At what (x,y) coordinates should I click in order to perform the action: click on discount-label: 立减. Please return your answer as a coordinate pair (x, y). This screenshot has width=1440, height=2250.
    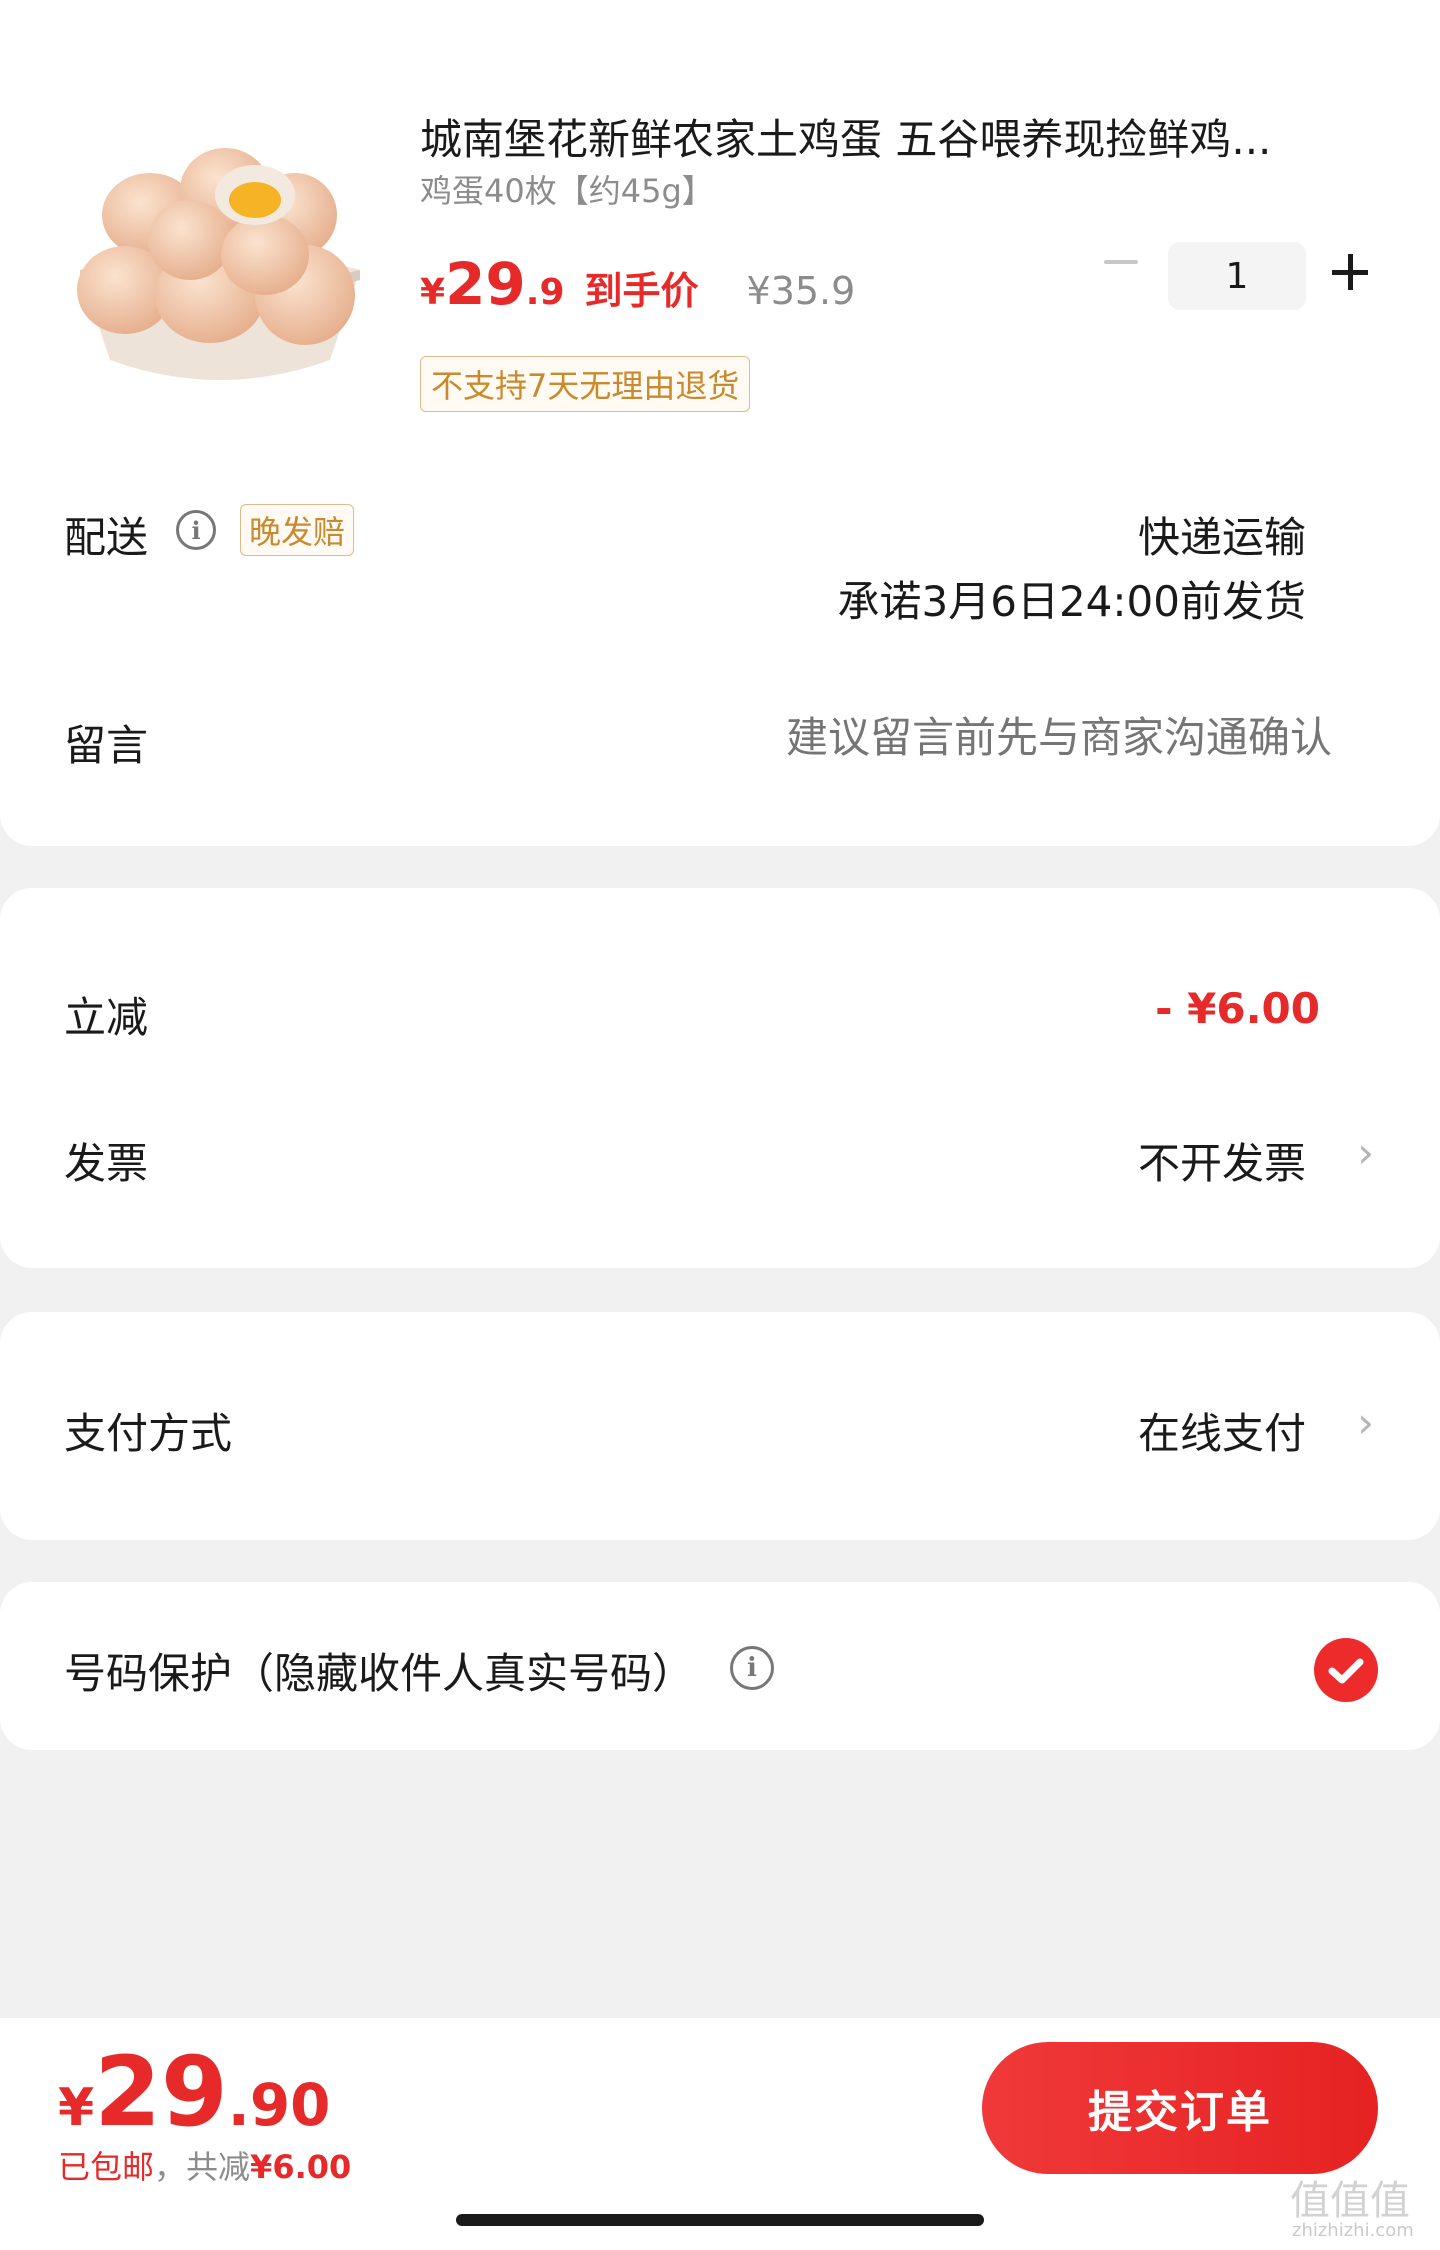
    Looking at the image, I should click on (106, 1017).